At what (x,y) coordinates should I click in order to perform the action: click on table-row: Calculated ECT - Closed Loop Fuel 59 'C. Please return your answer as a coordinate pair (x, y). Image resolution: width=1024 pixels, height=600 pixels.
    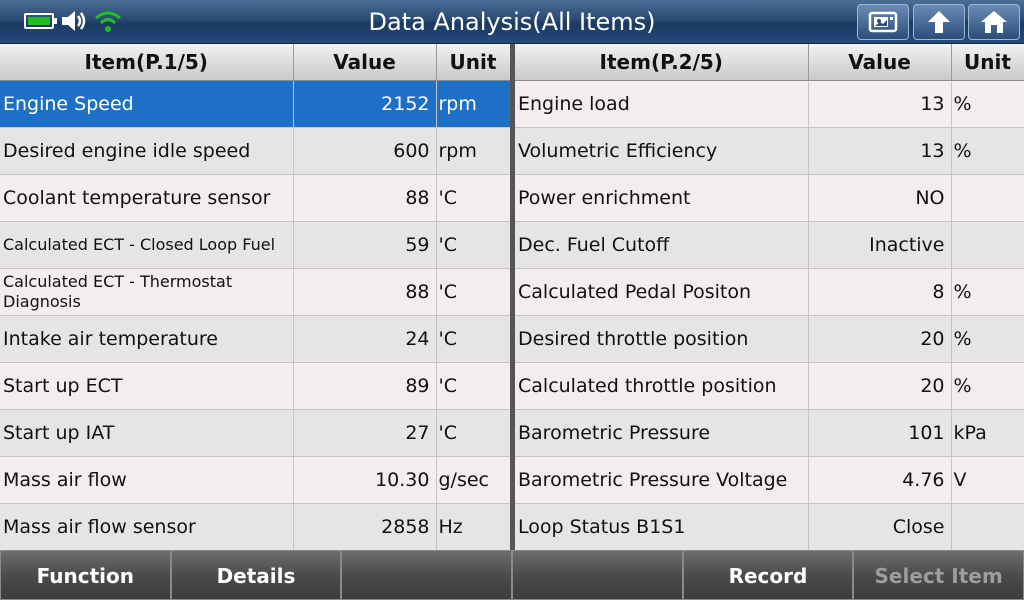
    Looking at the image, I should click on (255, 245).